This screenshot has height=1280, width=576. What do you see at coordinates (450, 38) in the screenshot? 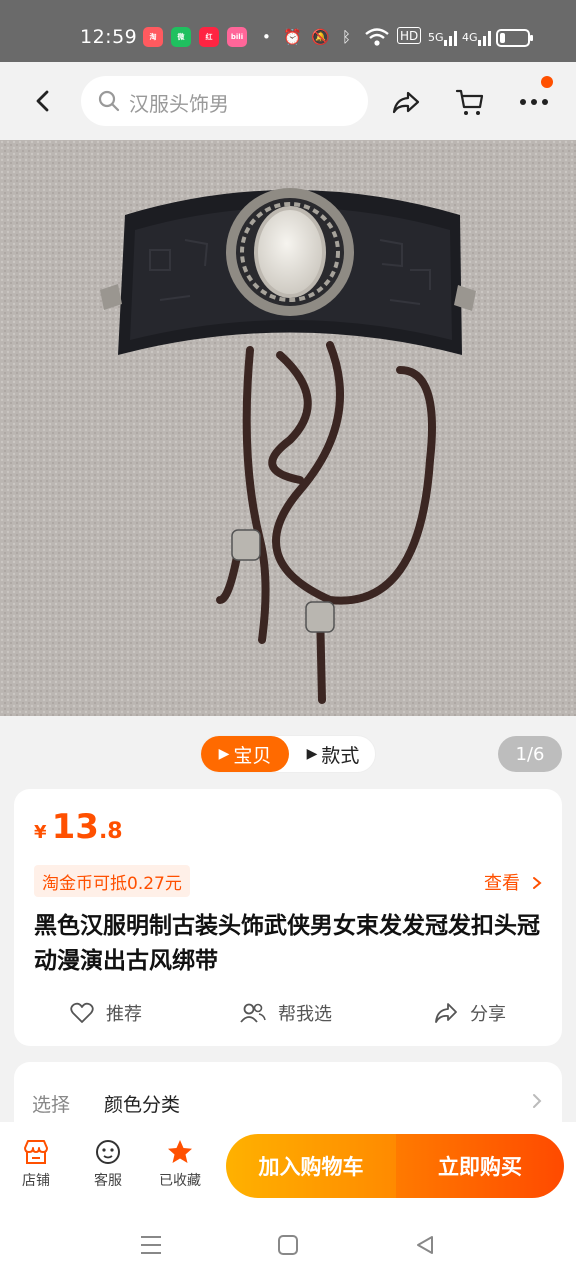
I see `signal-bars-icon` at bounding box center [450, 38].